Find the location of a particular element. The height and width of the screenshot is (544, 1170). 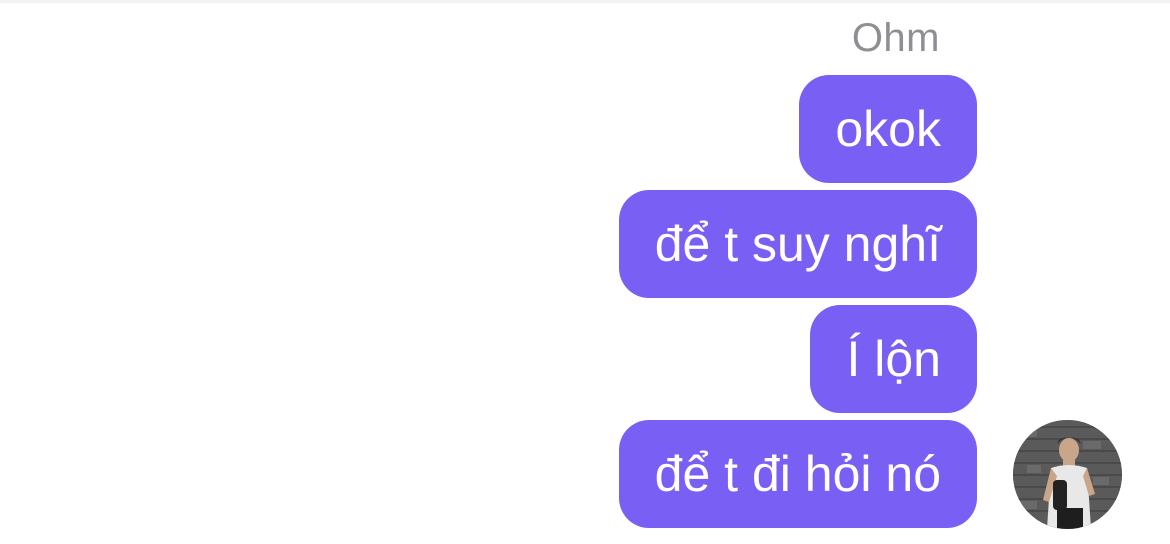

user-photo-avatar-icon is located at coordinates (1067, 474).